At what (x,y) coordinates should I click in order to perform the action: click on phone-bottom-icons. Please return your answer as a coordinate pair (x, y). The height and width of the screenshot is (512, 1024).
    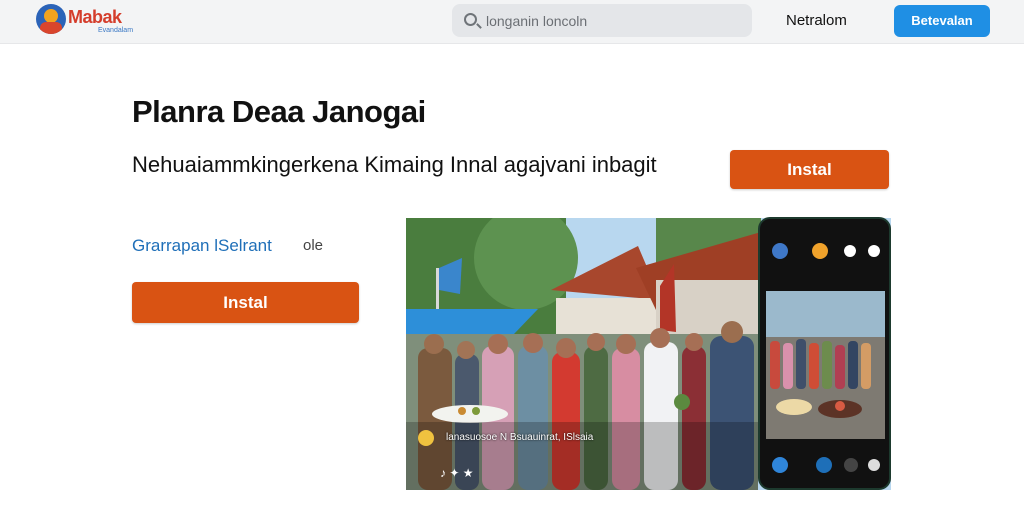
    Looking at the image, I should click on (827, 468).